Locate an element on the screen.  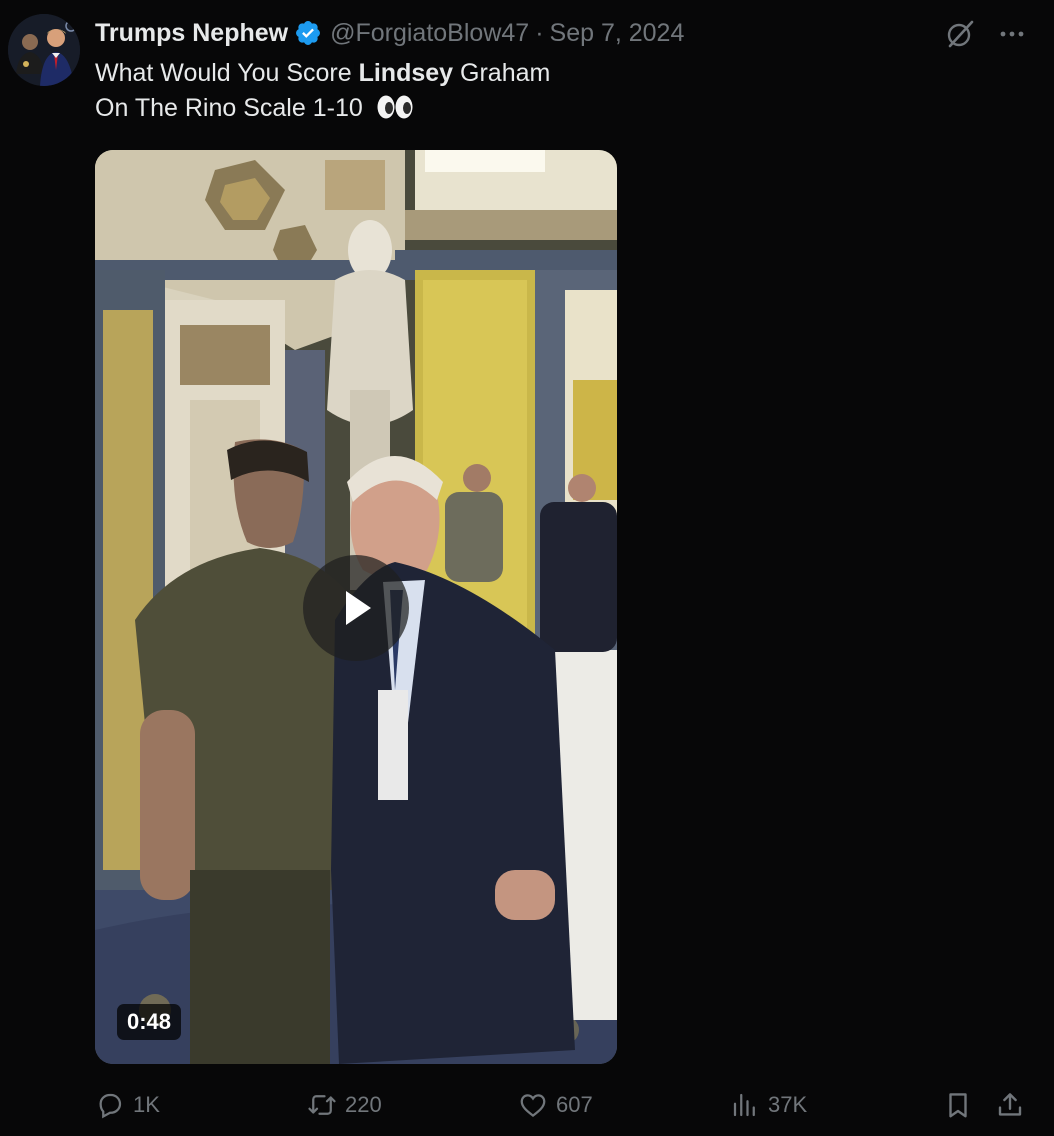
post-date: Sep 7, 2024 is located at coordinates (617, 33).